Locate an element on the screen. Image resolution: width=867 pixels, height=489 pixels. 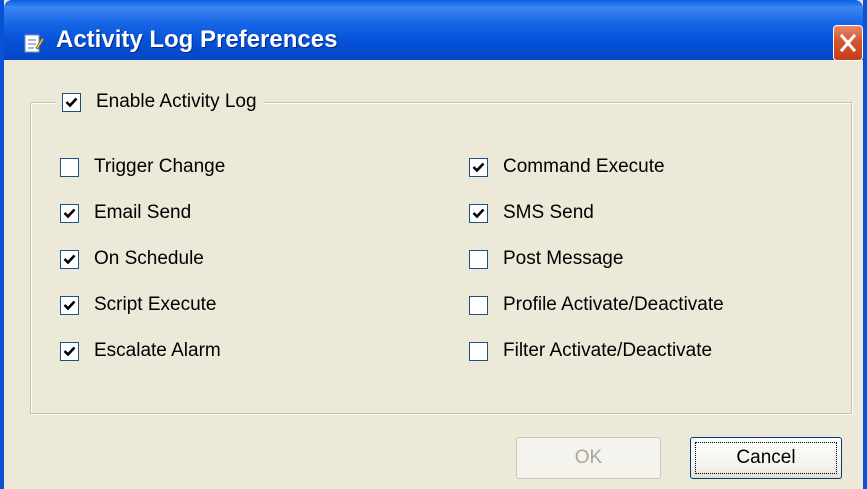
option-label: Escalate Alarm is located at coordinates (157, 350).